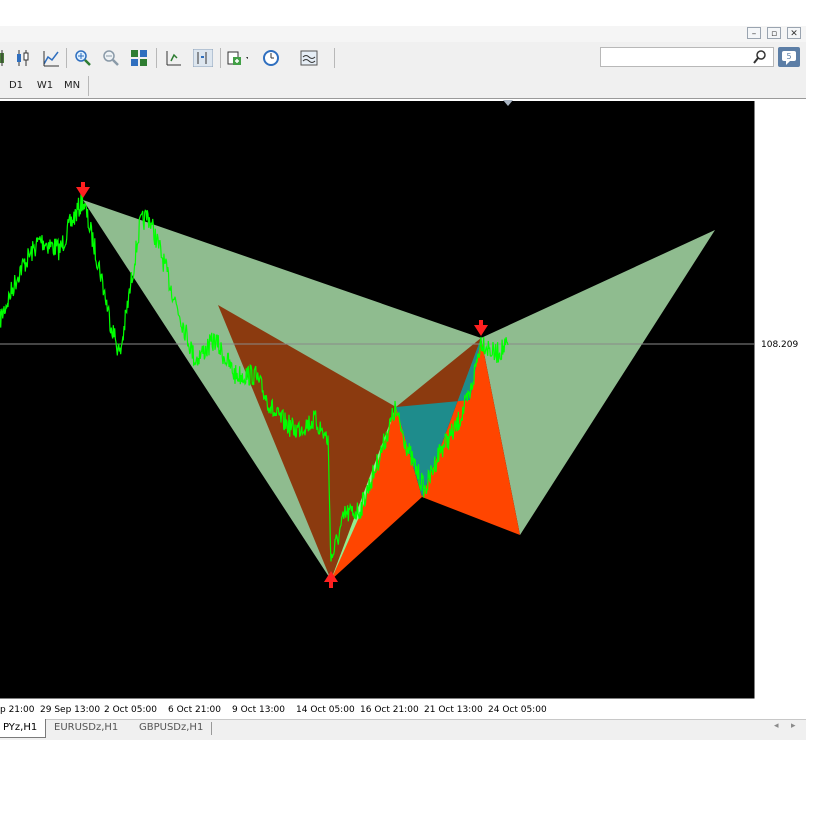 The image size is (828, 828). Describe the element at coordinates (779, 698) in the screenshot. I see `price-axis-label: 103.726` at that location.